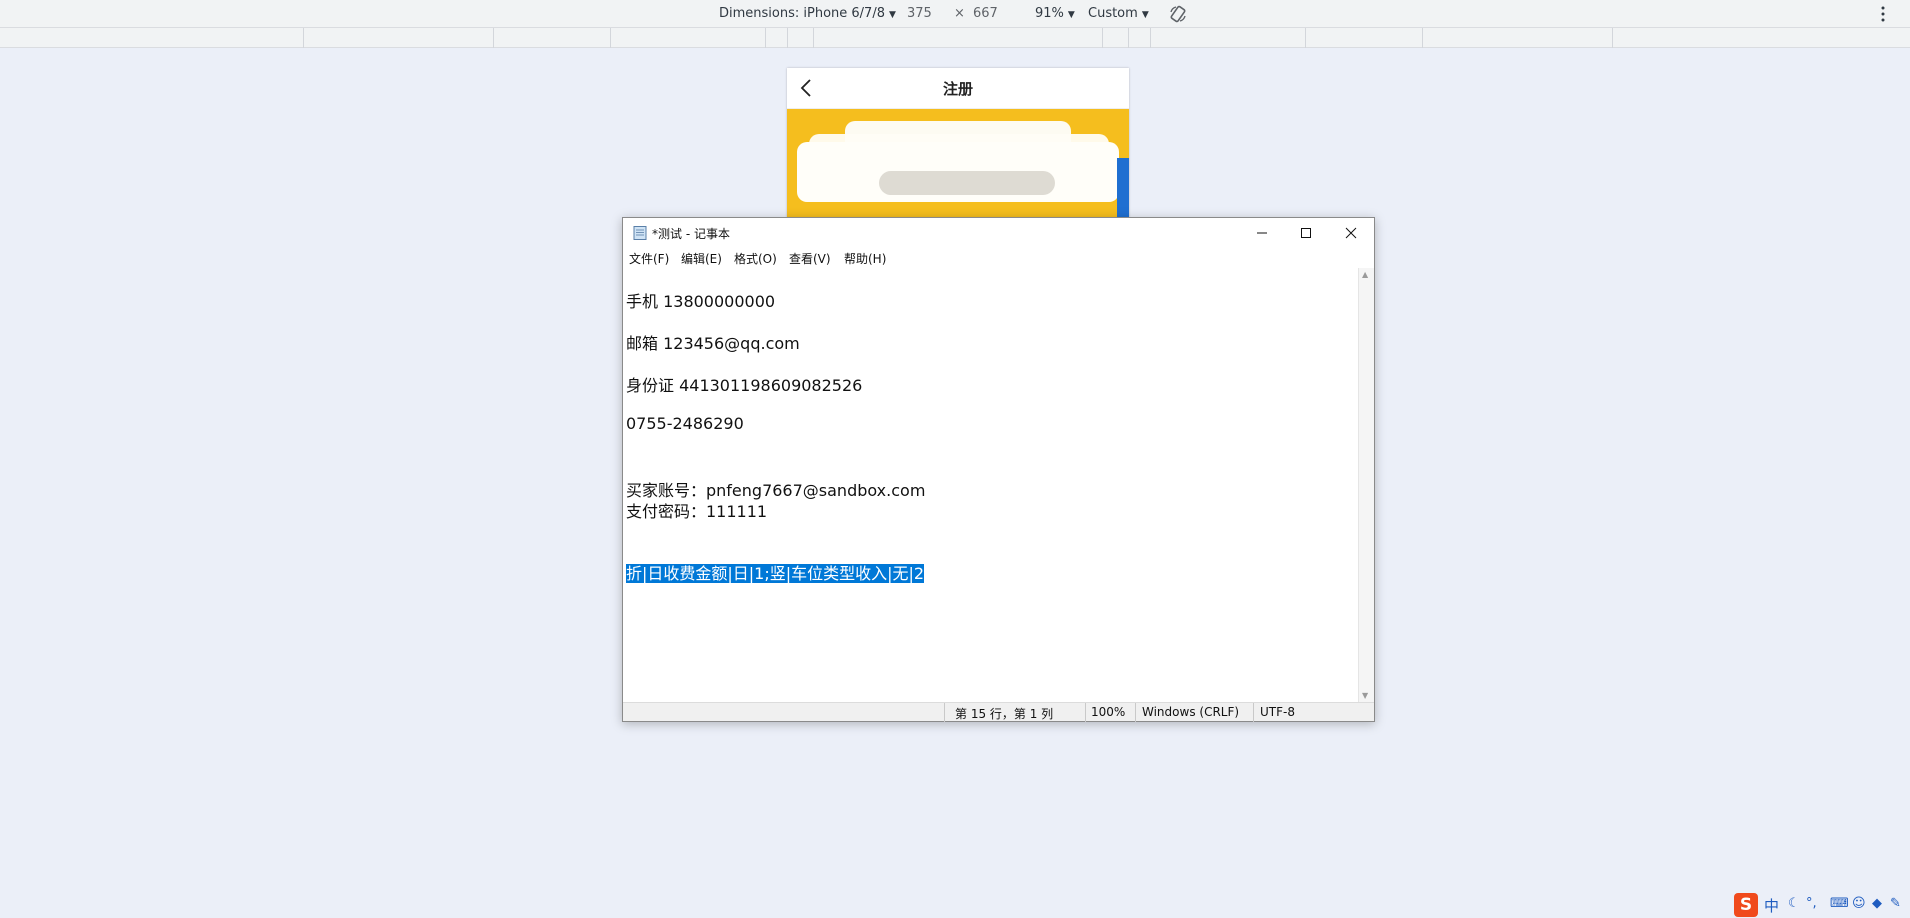 The height and width of the screenshot is (918, 1910). What do you see at coordinates (1811, 903) in the screenshot?
I see `punctuation-icon: °,` at bounding box center [1811, 903].